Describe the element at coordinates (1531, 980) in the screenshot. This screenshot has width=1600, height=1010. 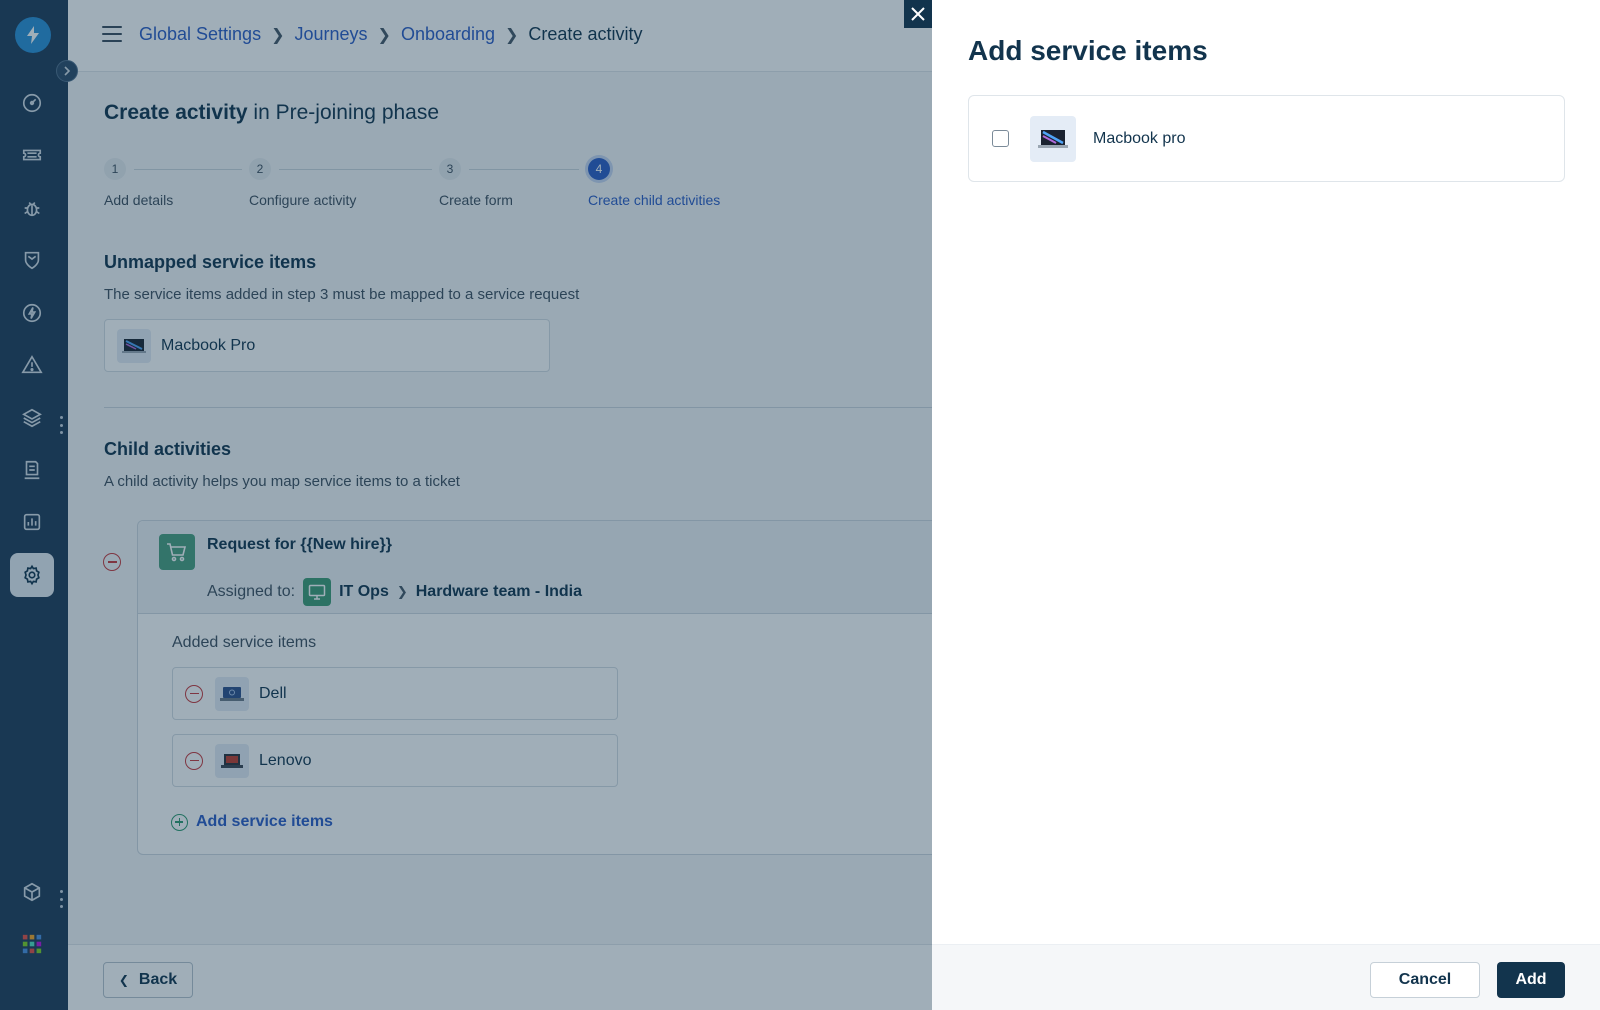
I see `add-button: Add` at that location.